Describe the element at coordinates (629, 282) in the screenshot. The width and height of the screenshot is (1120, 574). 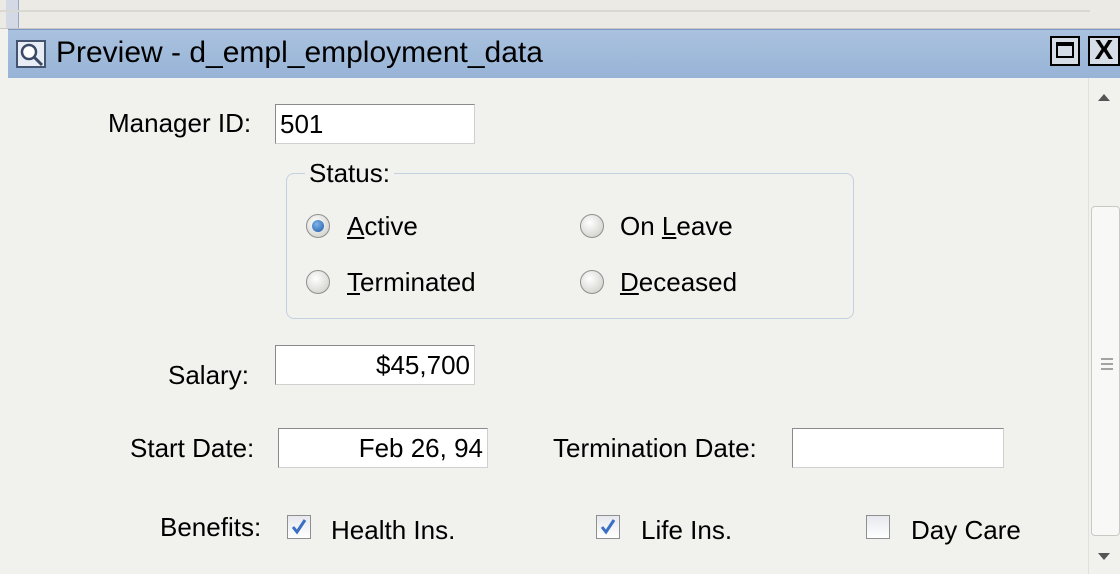
I see `option-accesskey: D` at that location.